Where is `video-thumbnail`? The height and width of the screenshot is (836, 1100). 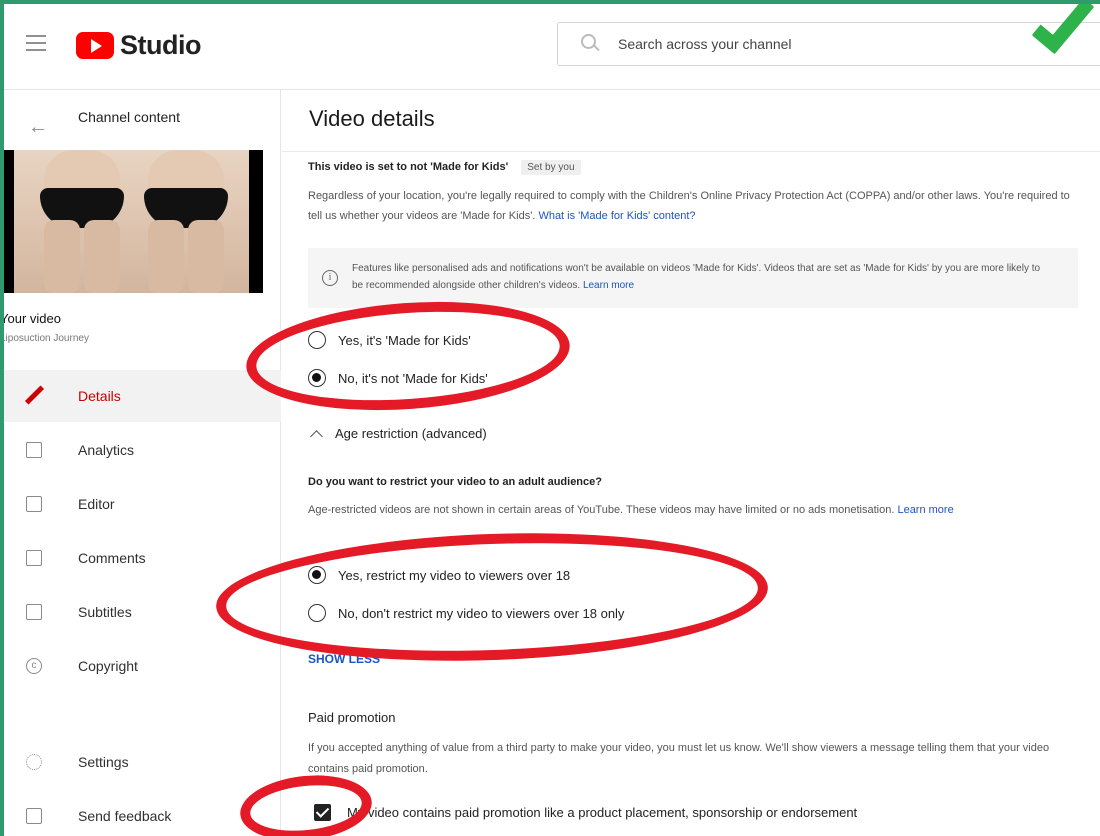 video-thumbnail is located at coordinates (131, 221).